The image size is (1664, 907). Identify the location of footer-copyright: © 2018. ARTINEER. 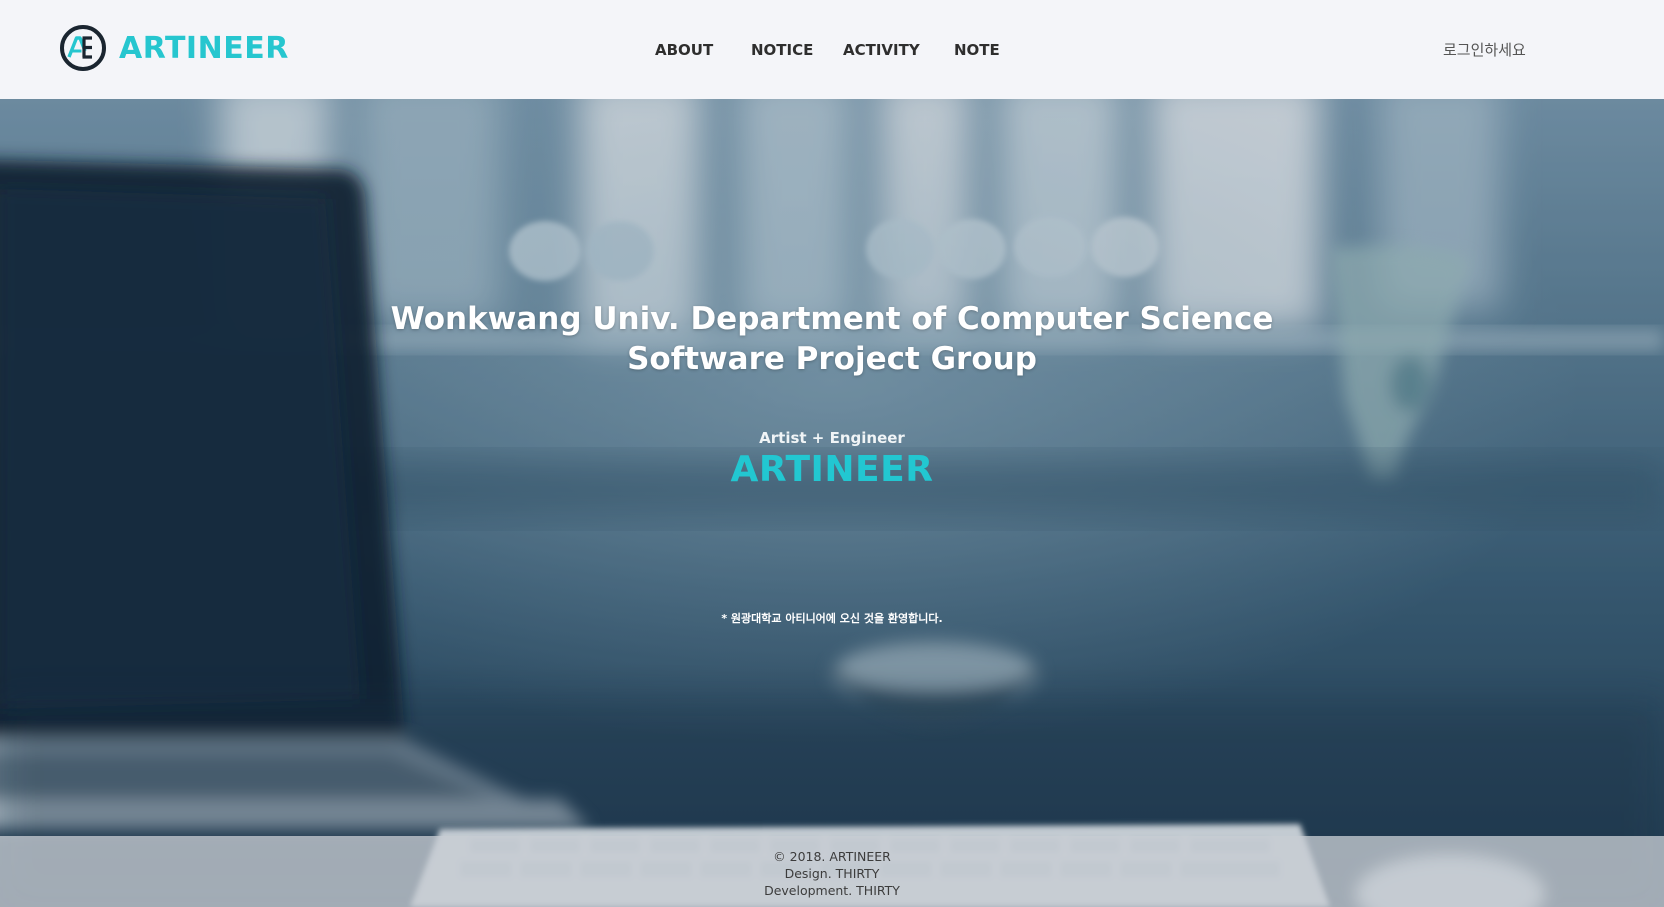
(832, 856).